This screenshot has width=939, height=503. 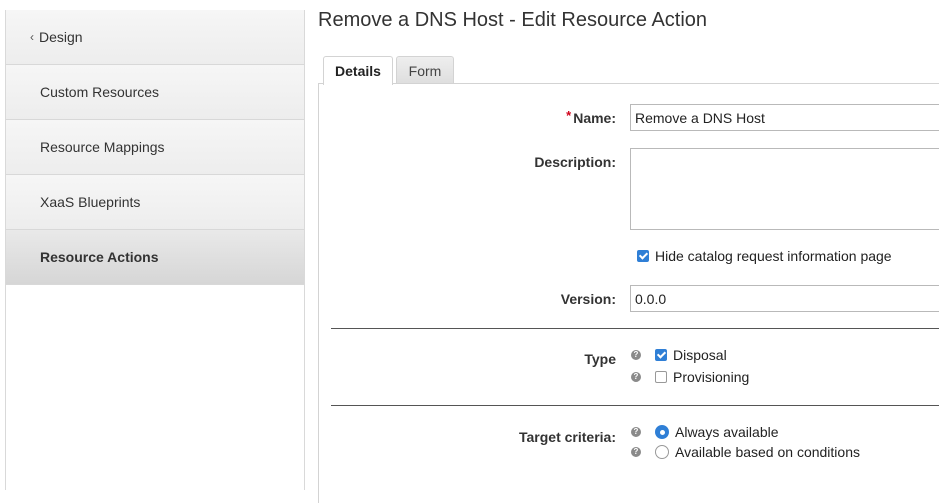 I want to click on version-label: Version:, so click(x=588, y=299).